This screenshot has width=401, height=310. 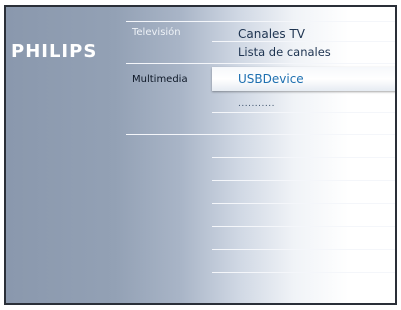 What do you see at coordinates (156, 32) in the screenshot?
I see `category-television: Televisión` at bounding box center [156, 32].